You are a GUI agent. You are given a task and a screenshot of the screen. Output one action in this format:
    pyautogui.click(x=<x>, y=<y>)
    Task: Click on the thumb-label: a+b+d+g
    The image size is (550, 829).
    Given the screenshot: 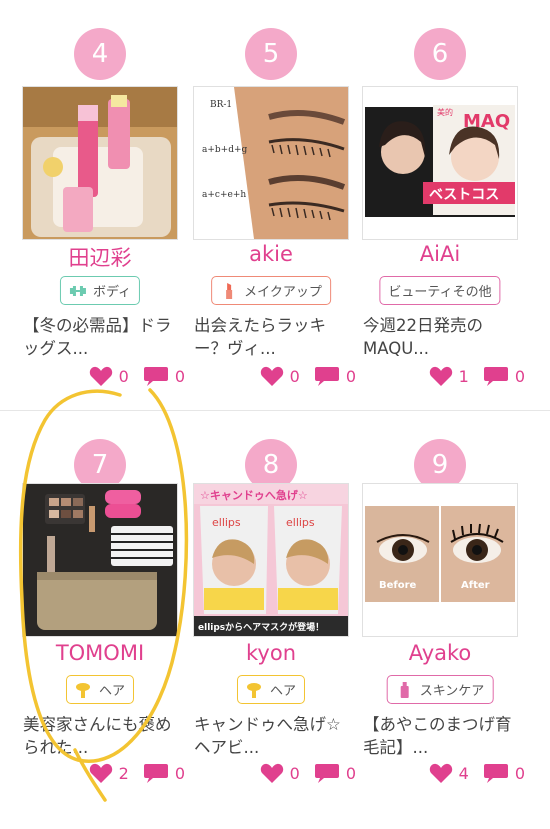 What is the action you would take?
    pyautogui.click(x=225, y=150)
    